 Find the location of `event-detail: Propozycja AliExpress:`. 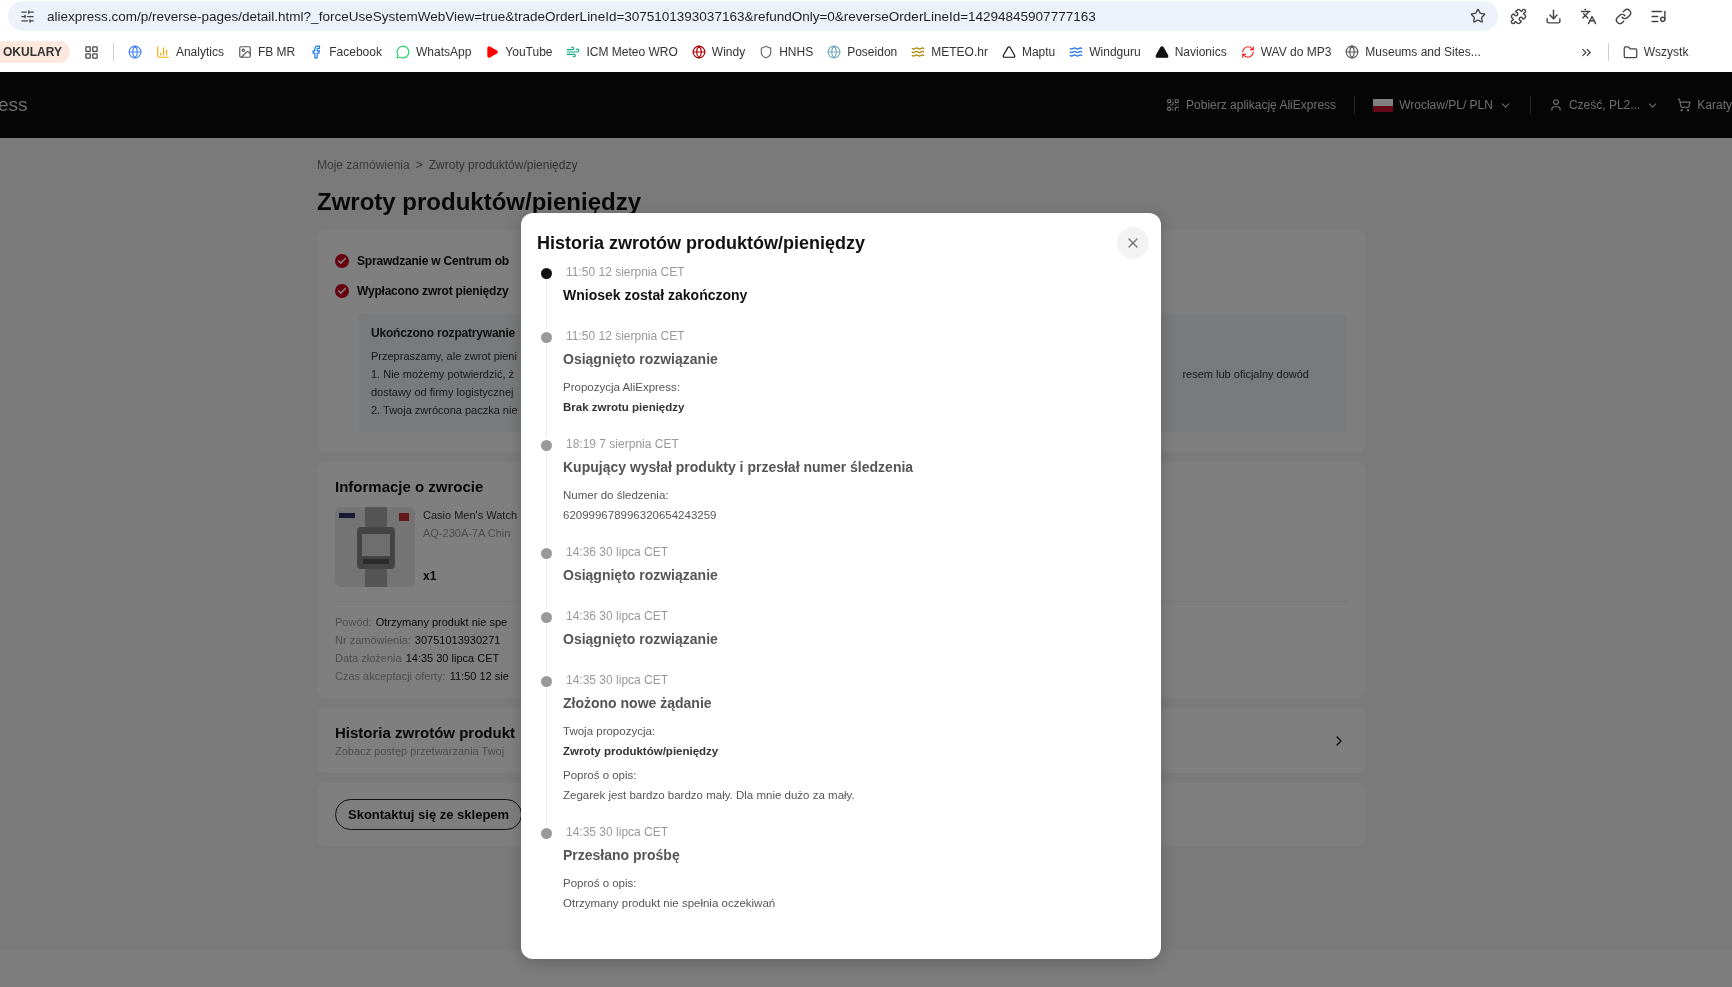

event-detail: Propozycja AliExpress: is located at coordinates (621, 387).